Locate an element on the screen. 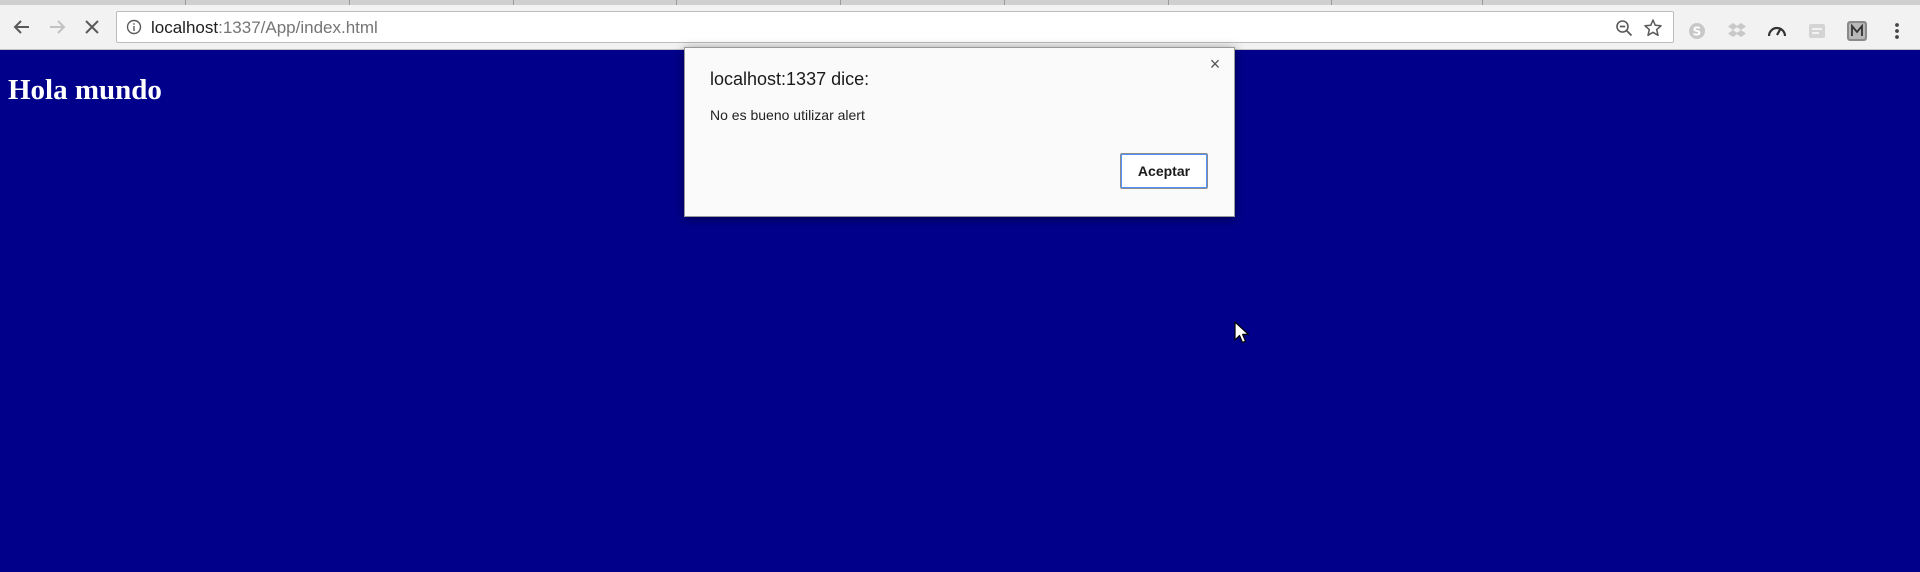  m-extension-icon is located at coordinates (1857, 31).